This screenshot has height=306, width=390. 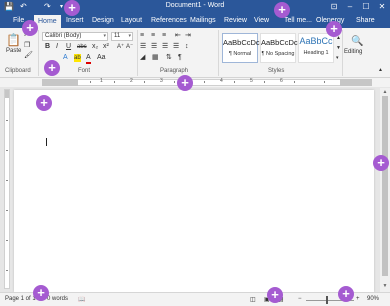 What do you see at coordinates (60, 82) in the screenshot?
I see `ruler-left-margin` at bounding box center [60, 82].